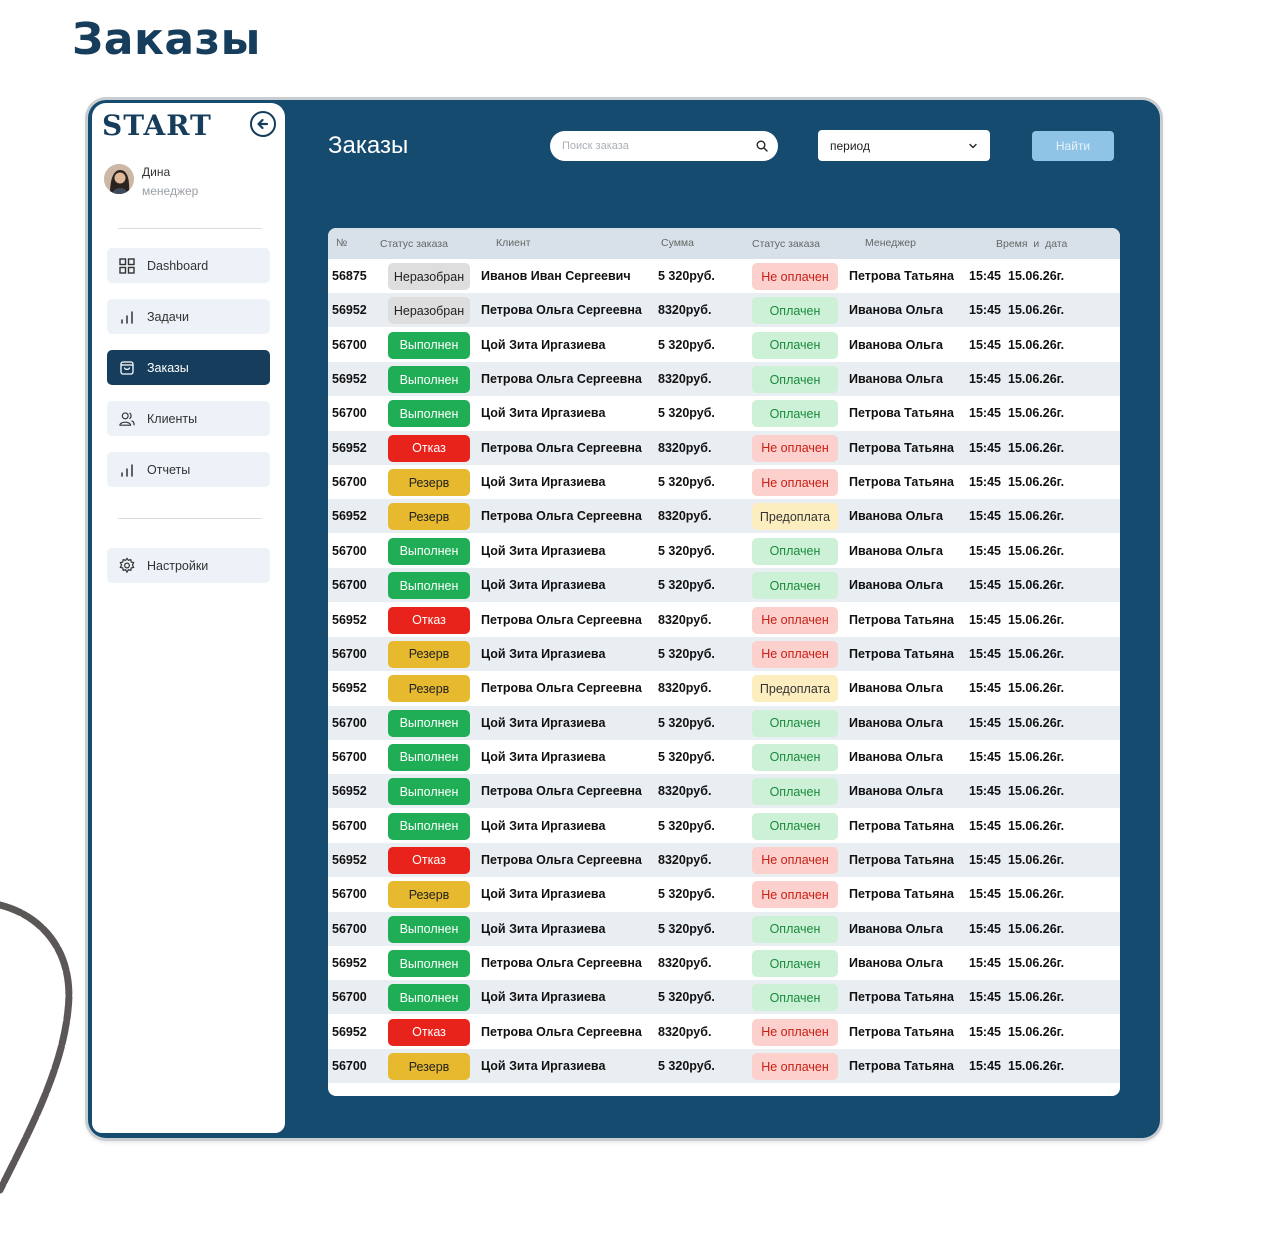  What do you see at coordinates (341, 243) in the screenshot?
I see `column-header-number: №` at bounding box center [341, 243].